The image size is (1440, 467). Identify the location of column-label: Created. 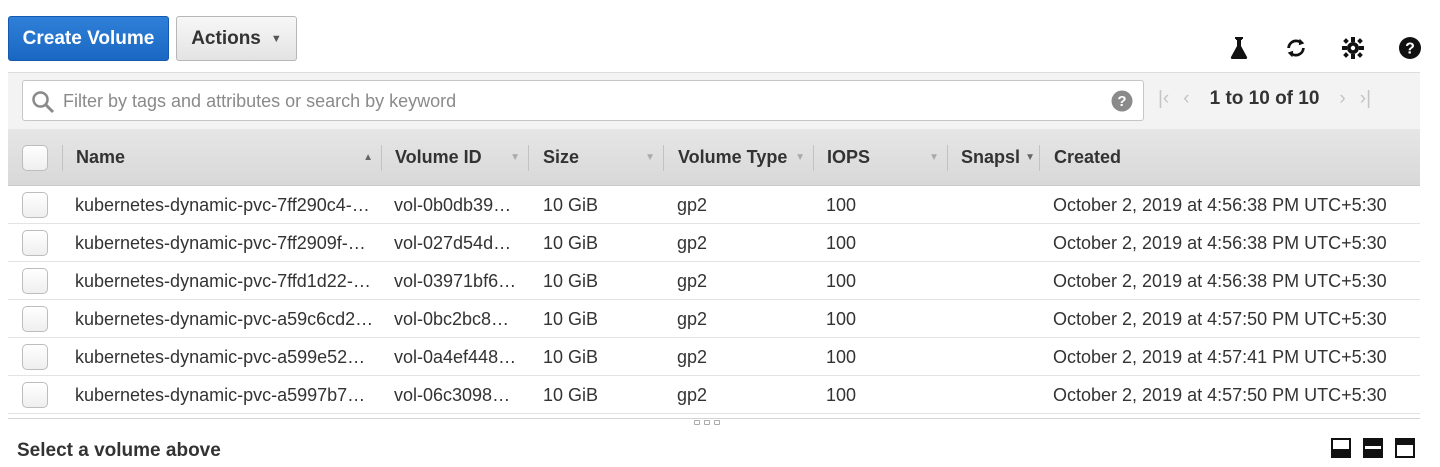
(1088, 157).